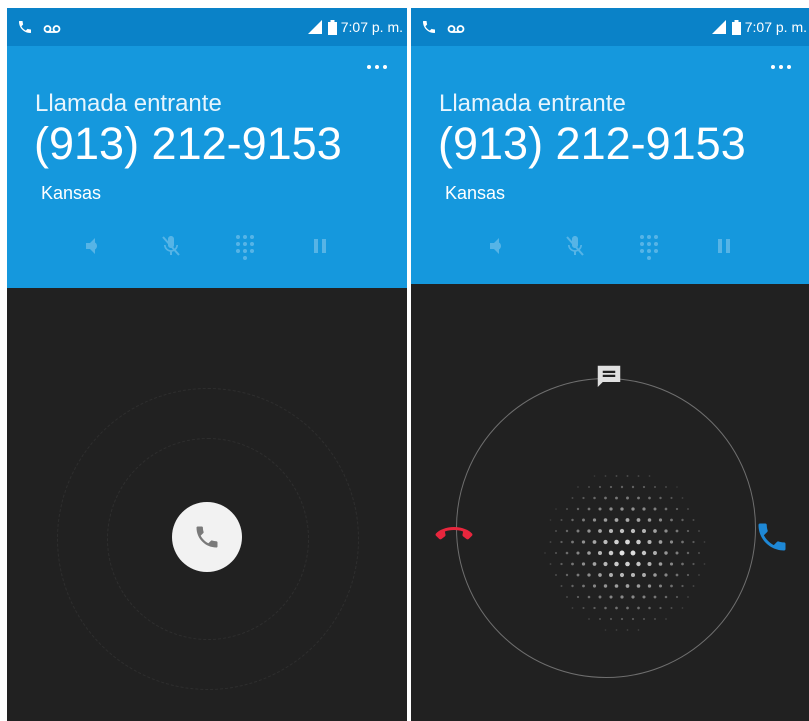  Describe the element at coordinates (454, 534) in the screenshot. I see `decline-call-icon` at that location.